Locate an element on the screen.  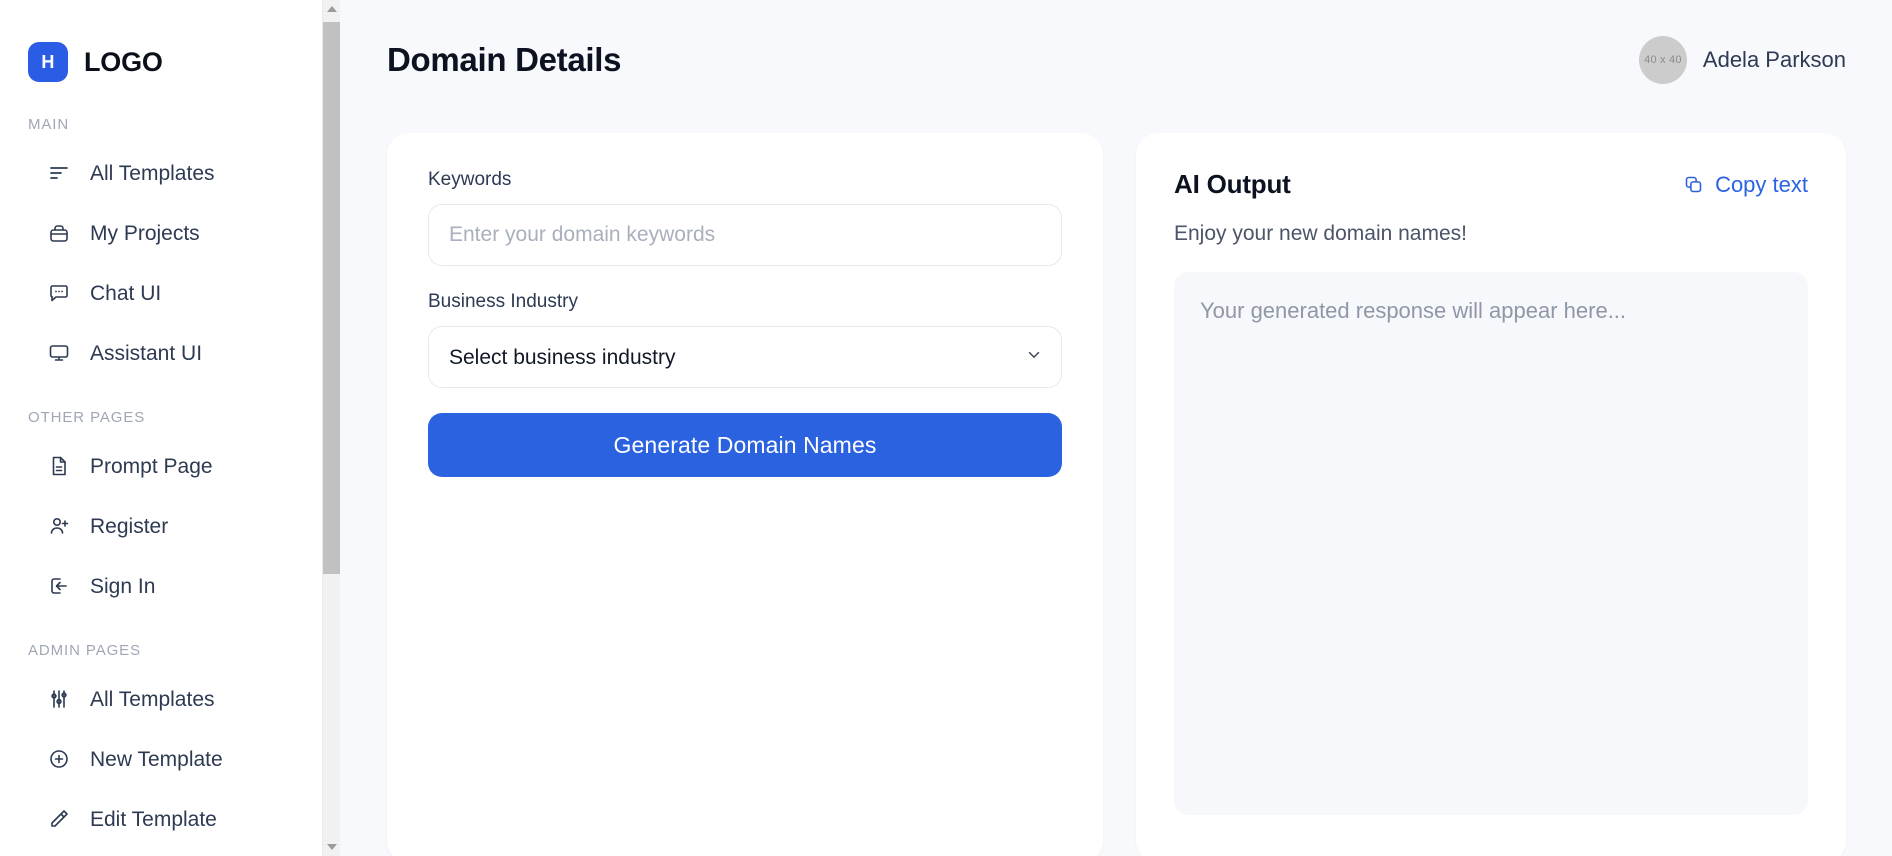
keywords-label: Keywords is located at coordinates (470, 179).